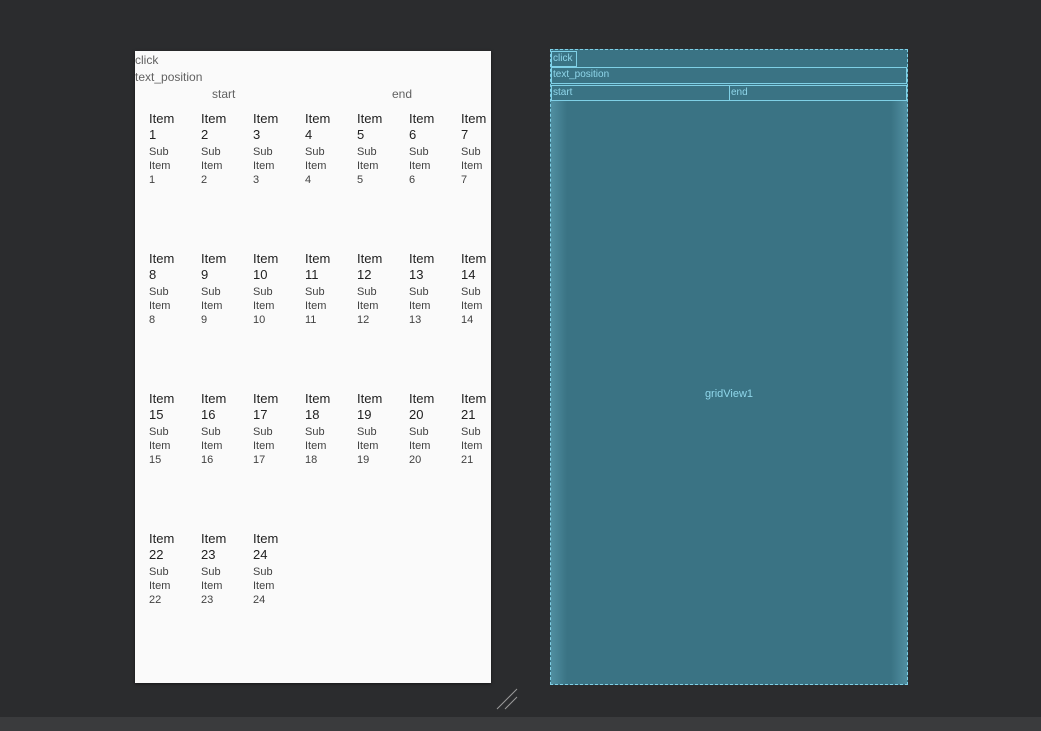  Describe the element at coordinates (368, 306) in the screenshot. I see `grid-item-subtitle: Sub Item 12` at that location.